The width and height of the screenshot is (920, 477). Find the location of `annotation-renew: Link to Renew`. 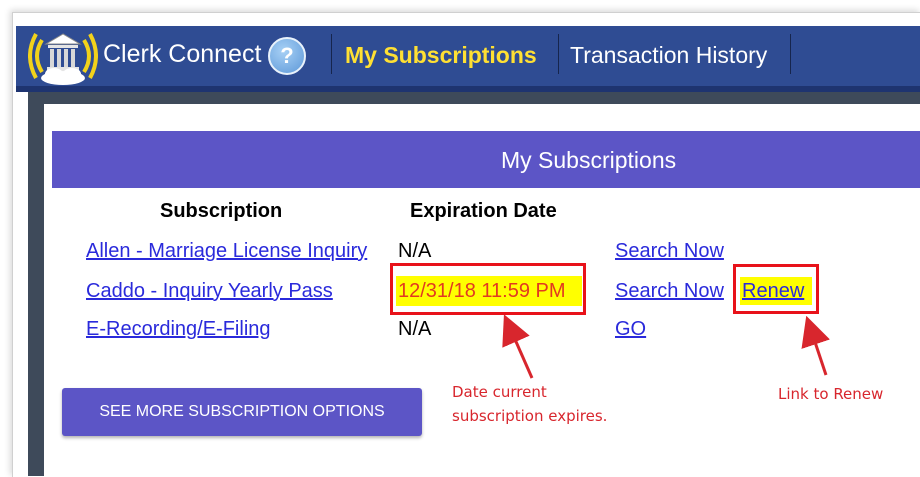

annotation-renew: Link to Renew is located at coordinates (831, 394).